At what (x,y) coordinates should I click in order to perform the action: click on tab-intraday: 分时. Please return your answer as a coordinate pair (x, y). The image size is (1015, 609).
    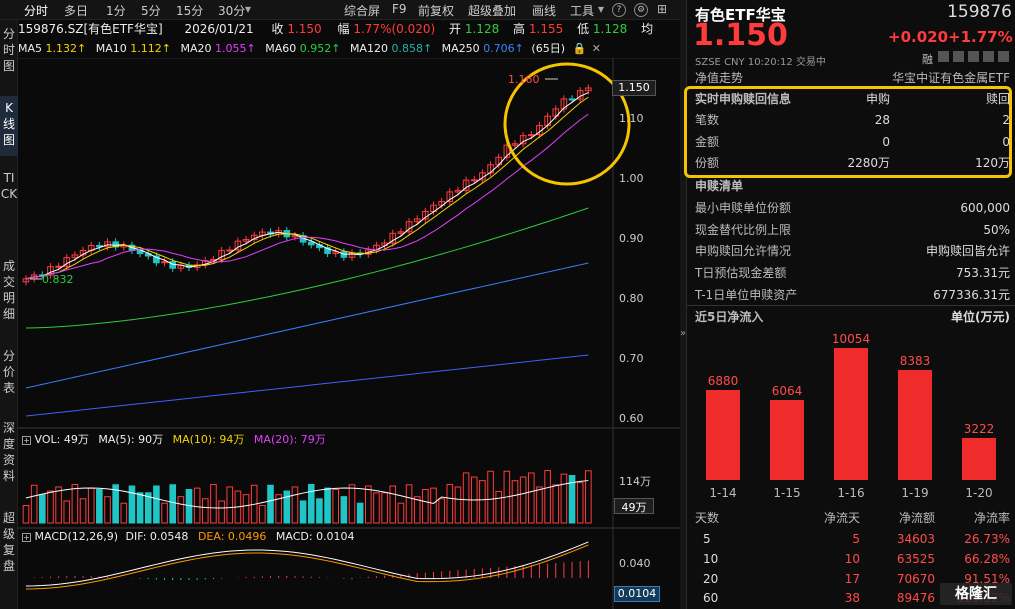
    Looking at the image, I should click on (36, 10).